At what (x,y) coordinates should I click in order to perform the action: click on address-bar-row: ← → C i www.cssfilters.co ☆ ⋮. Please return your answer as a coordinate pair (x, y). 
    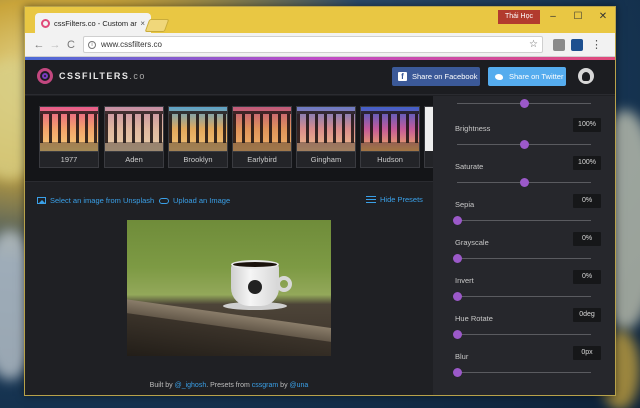
    Looking at the image, I should click on (320, 45).